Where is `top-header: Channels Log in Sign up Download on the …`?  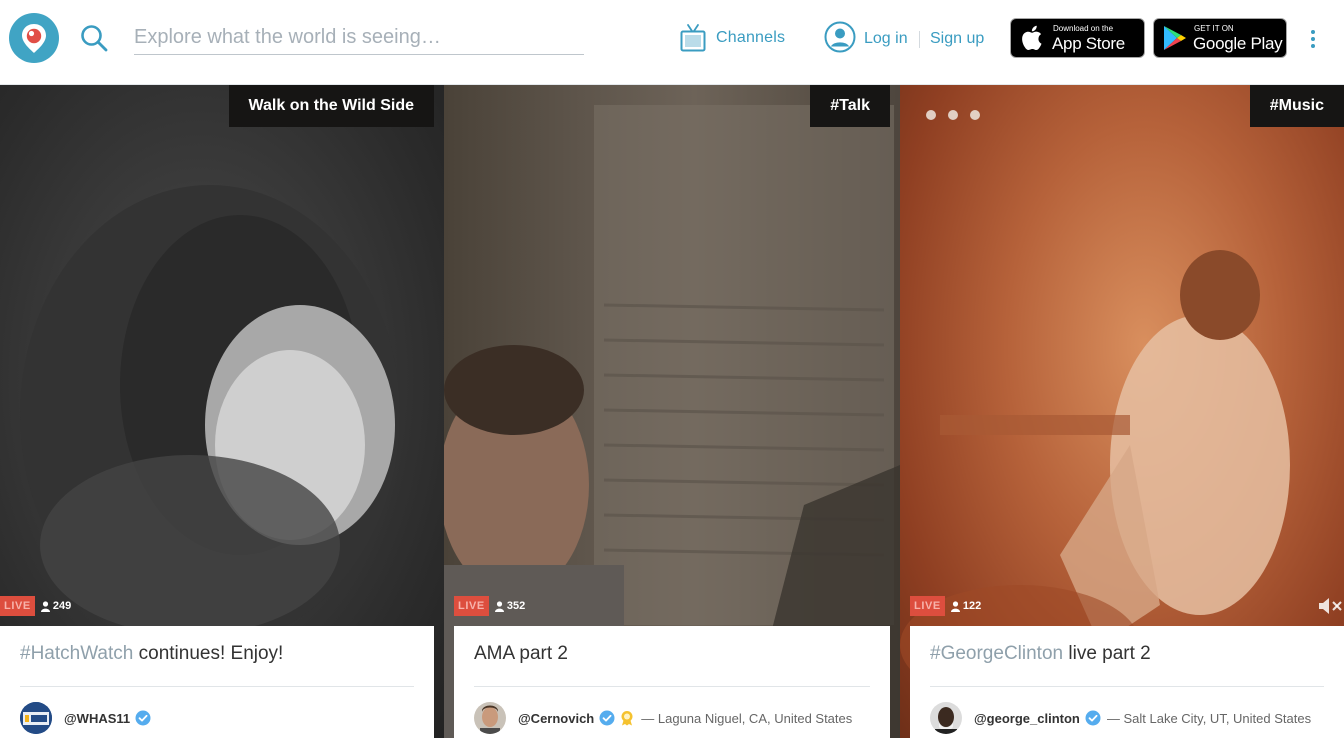
top-header: Channels Log in Sign up Download on the … is located at coordinates (672, 42).